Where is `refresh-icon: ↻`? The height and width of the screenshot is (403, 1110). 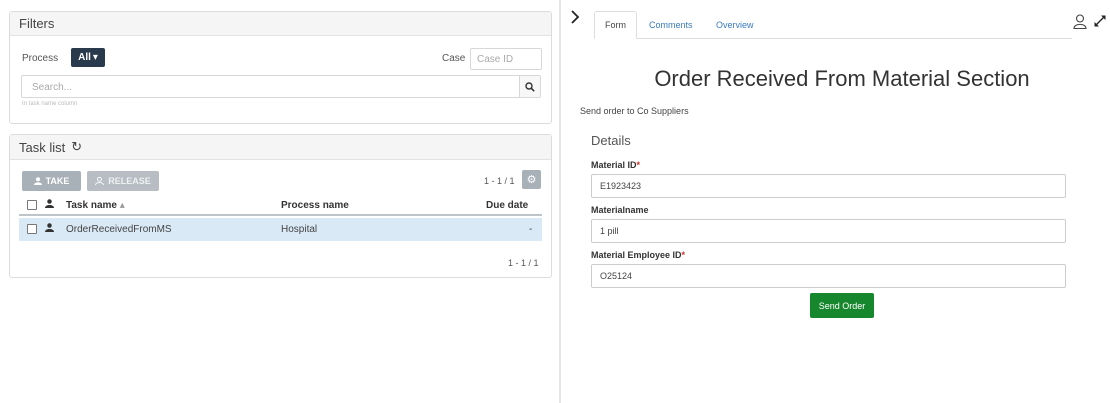 refresh-icon: ↻ is located at coordinates (76, 147).